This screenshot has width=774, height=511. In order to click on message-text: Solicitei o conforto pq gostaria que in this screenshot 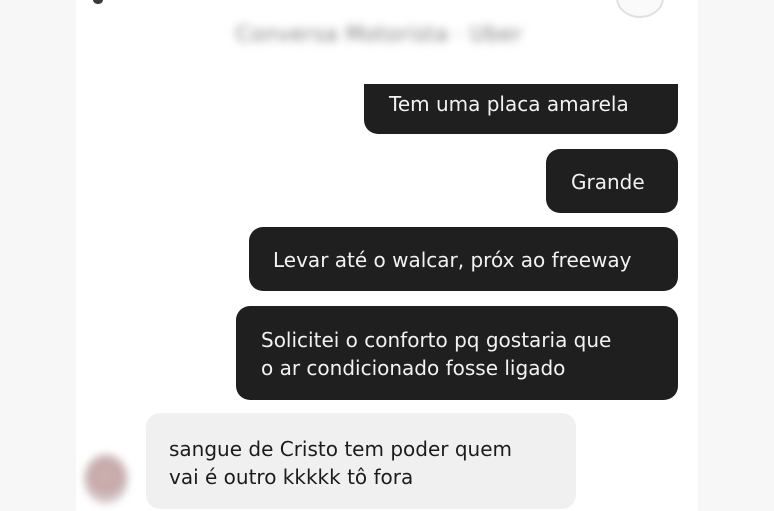, I will do `click(436, 340)`.